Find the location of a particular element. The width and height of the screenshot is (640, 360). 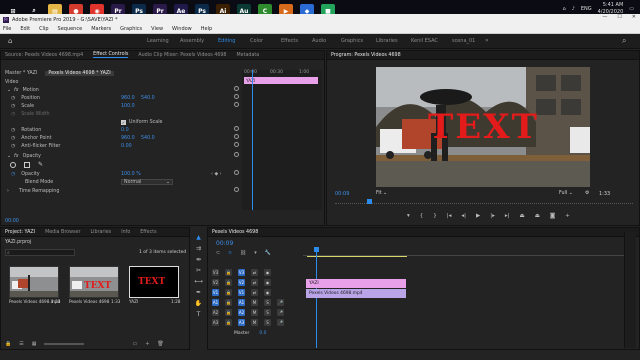

timeline-settings-icon: 🔧 is located at coordinates (268, 253).